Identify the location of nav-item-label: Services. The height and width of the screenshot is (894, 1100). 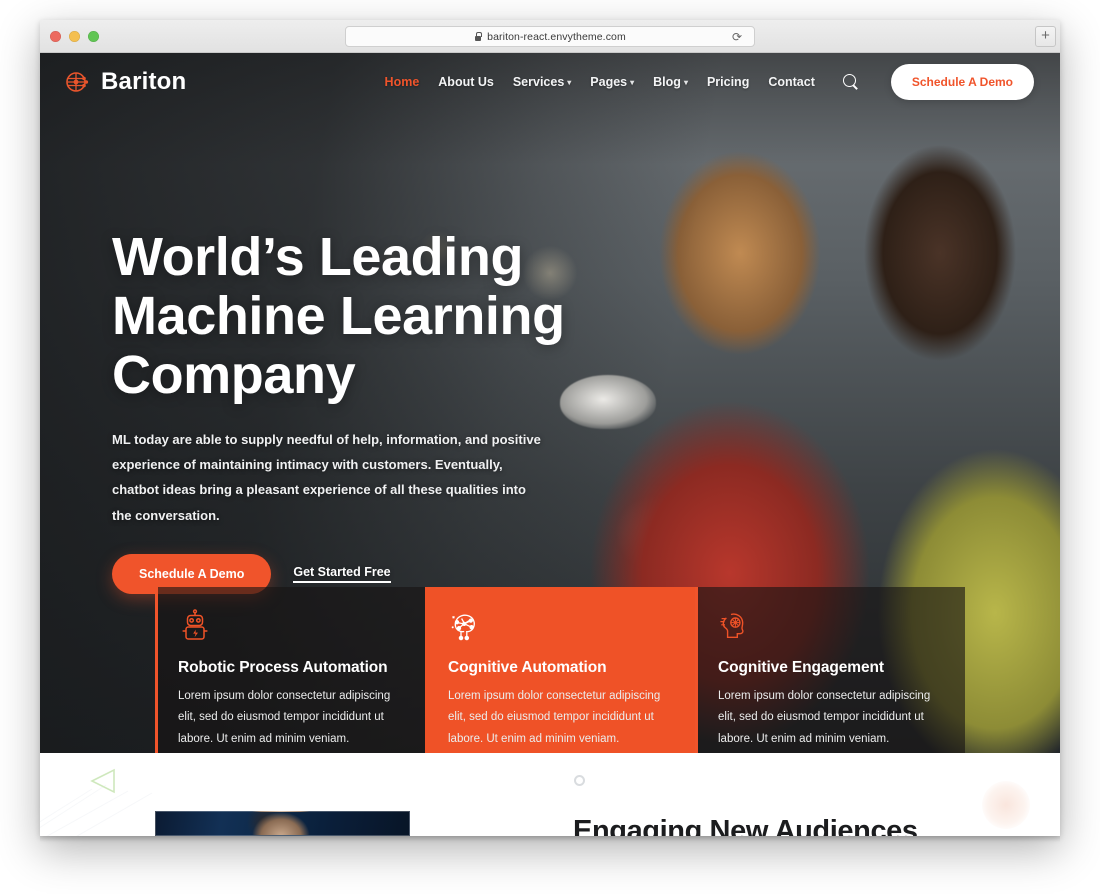
(538, 82).